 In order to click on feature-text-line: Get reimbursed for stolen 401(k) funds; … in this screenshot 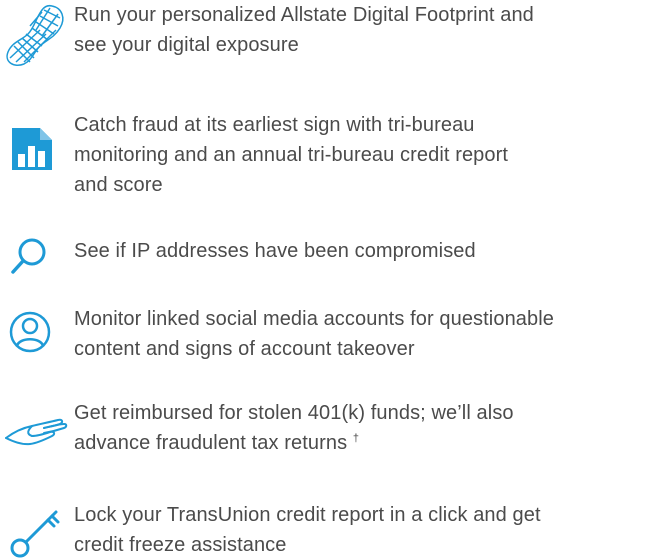, I will do `click(294, 413)`.